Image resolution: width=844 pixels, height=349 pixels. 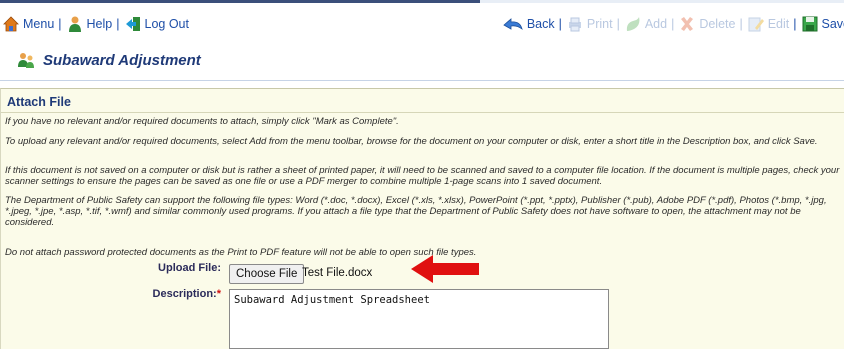 I want to click on delete-label: Delete, so click(x=717, y=24).